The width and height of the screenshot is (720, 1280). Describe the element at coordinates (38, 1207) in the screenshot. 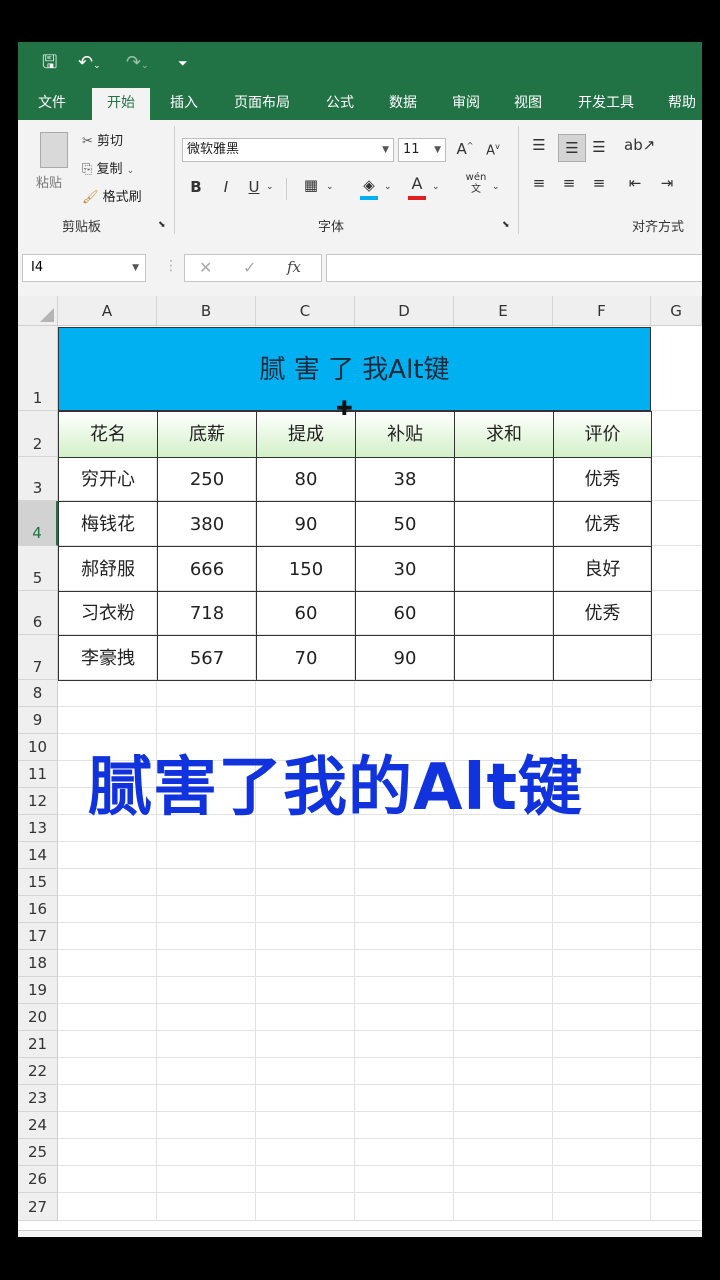

I see `row-header-27: 27` at that location.